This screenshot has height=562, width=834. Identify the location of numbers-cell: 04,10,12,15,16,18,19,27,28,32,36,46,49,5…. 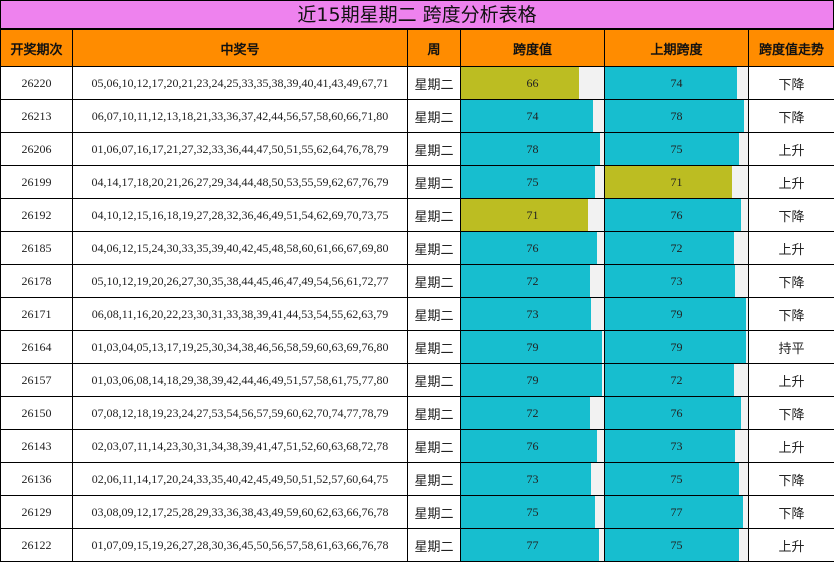
(240, 215).